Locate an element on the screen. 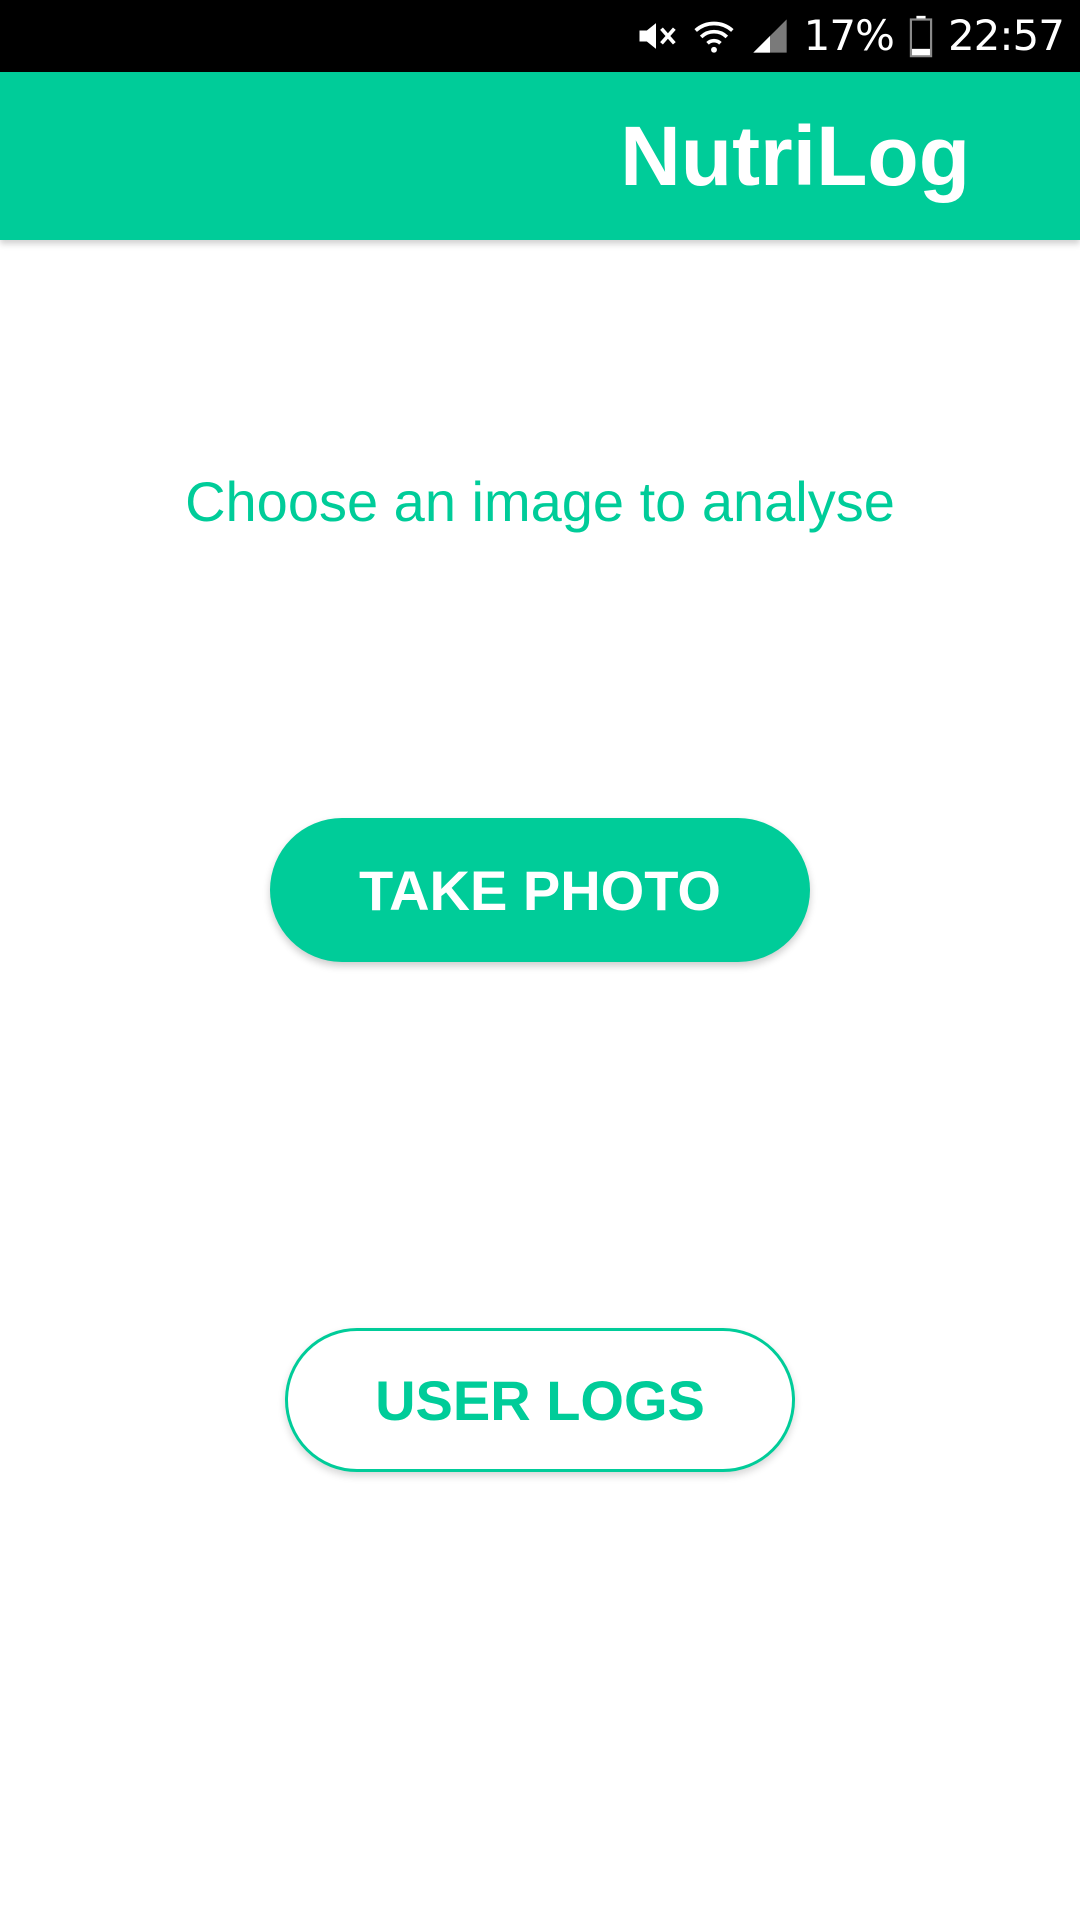 The height and width of the screenshot is (1920, 1080). app-bar: NutriLog is located at coordinates (540, 156).